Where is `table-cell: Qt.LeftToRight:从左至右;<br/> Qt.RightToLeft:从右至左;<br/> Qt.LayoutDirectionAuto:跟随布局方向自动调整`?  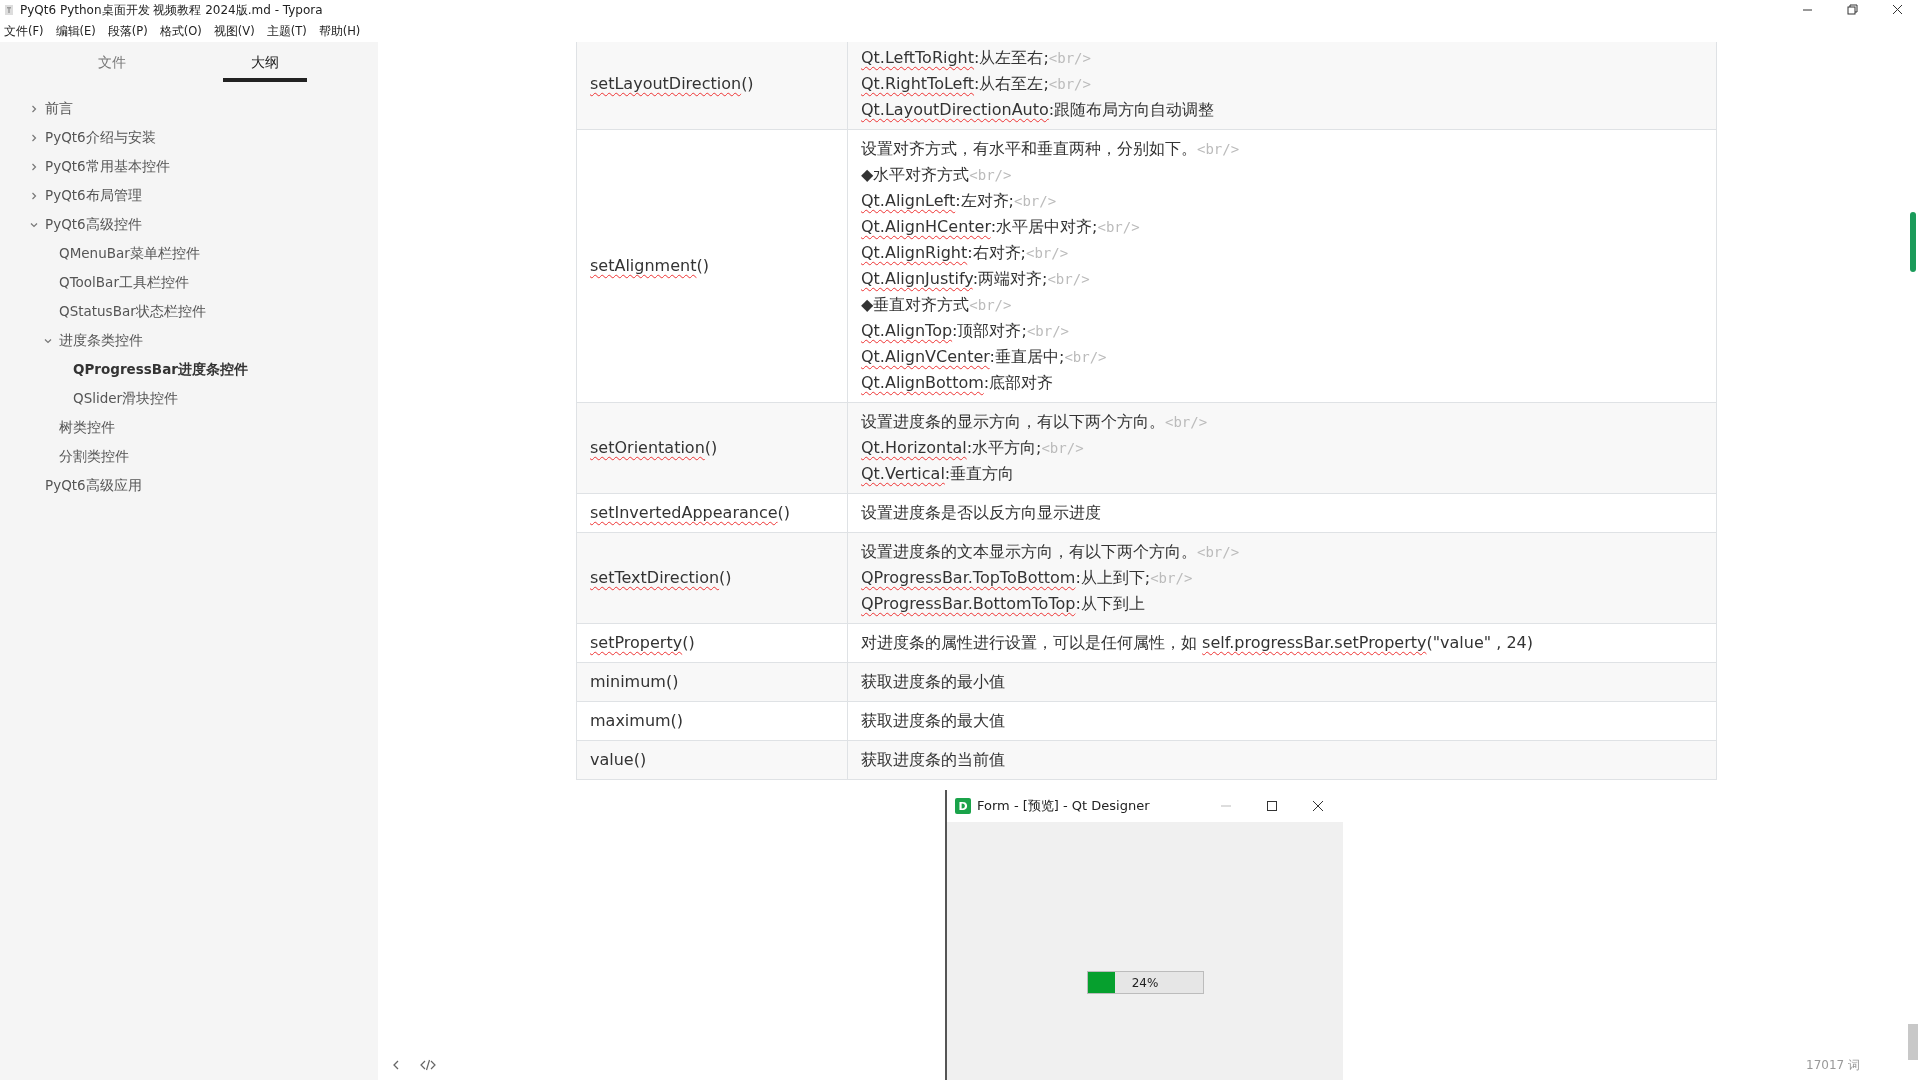
table-cell: Qt.LeftToRight:从左至右;<br/> Qt.RightToLeft:从右至左;<br/> Qt.LayoutDirectionAuto:跟随布局方向自动调整 is located at coordinates (1282, 86).